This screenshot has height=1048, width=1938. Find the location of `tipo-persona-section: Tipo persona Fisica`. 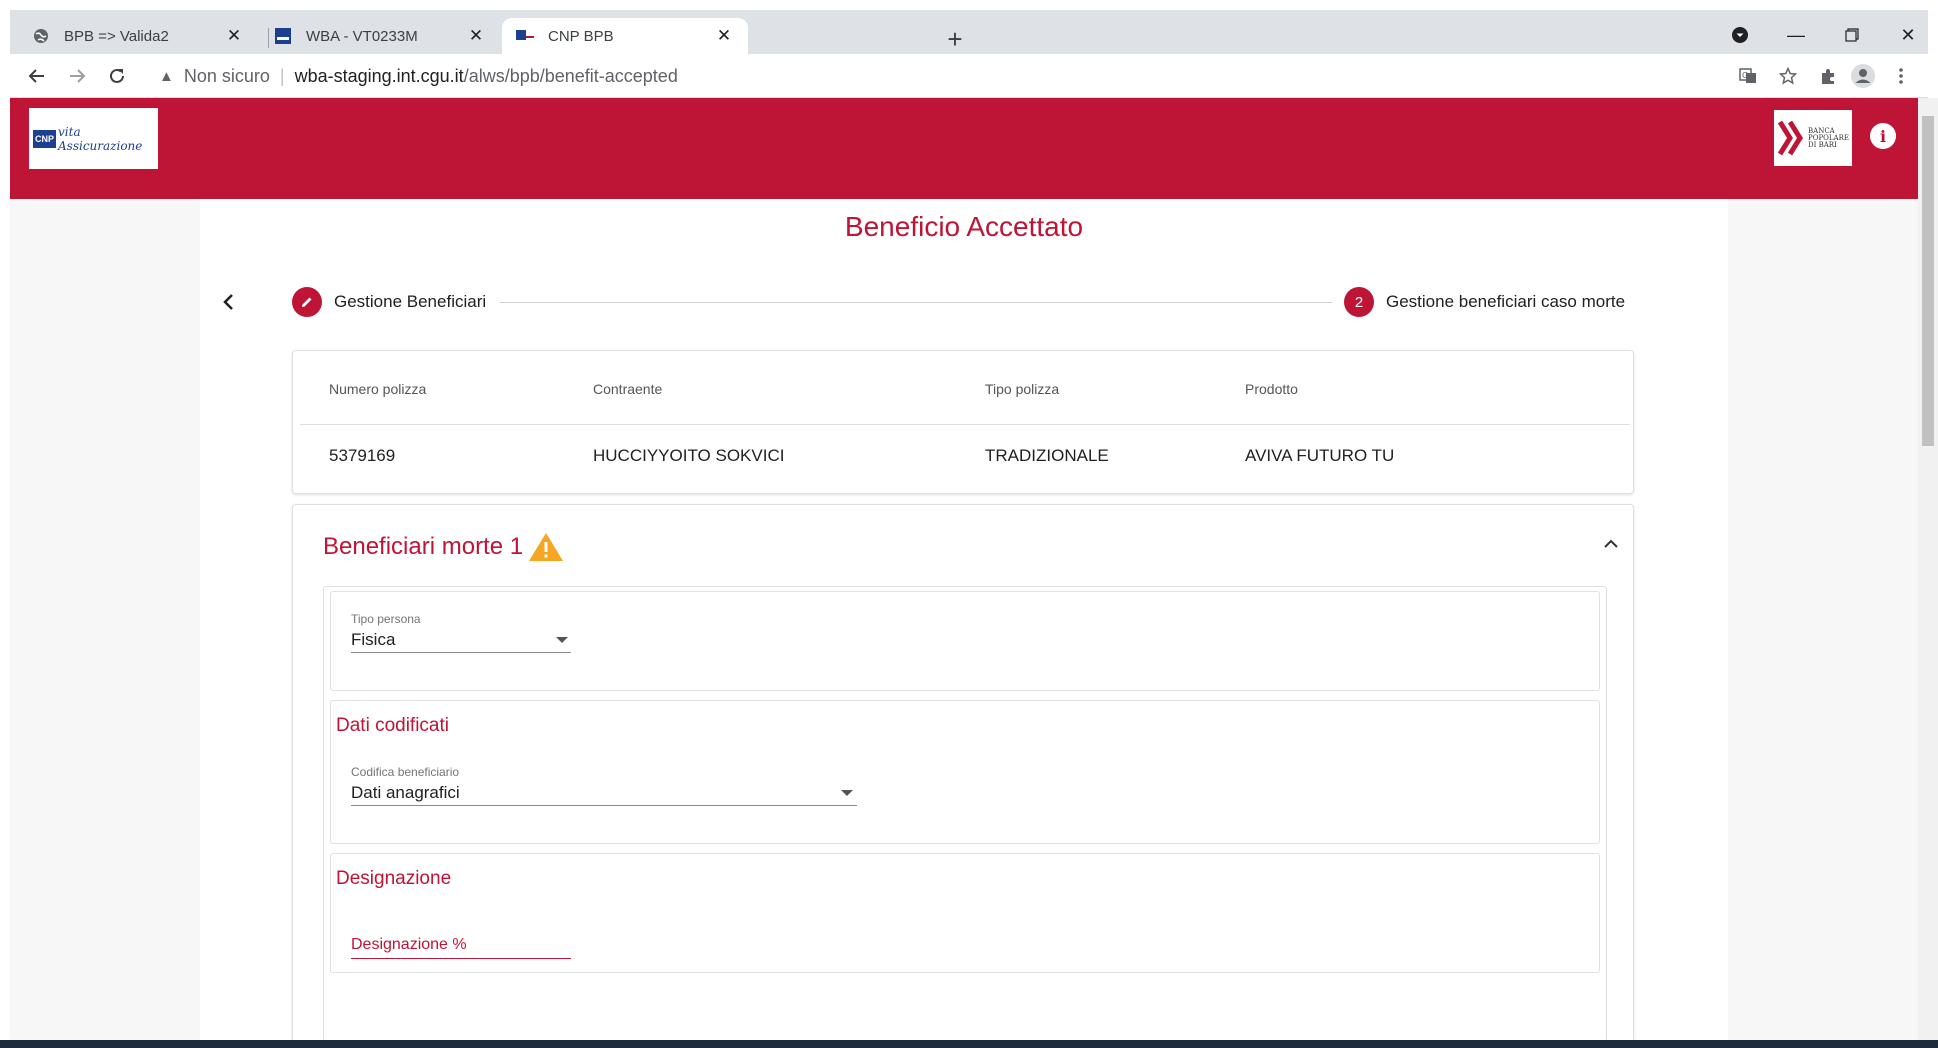

tipo-persona-section: Tipo persona Fisica is located at coordinates (965, 641).